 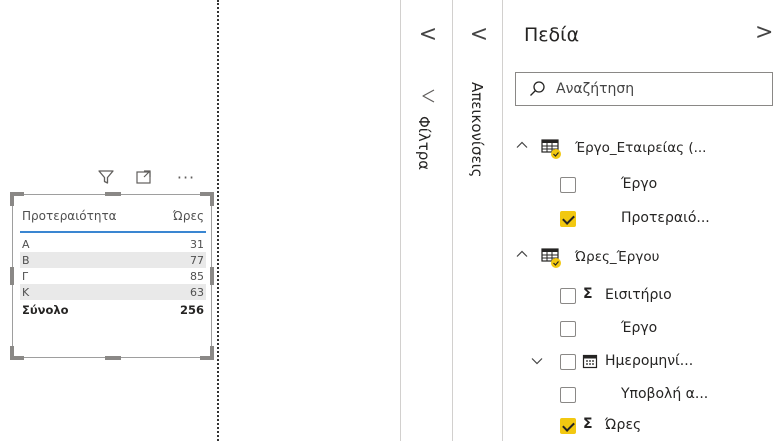 I want to click on field-item: Σ Εισιτήριο, so click(x=642, y=296).